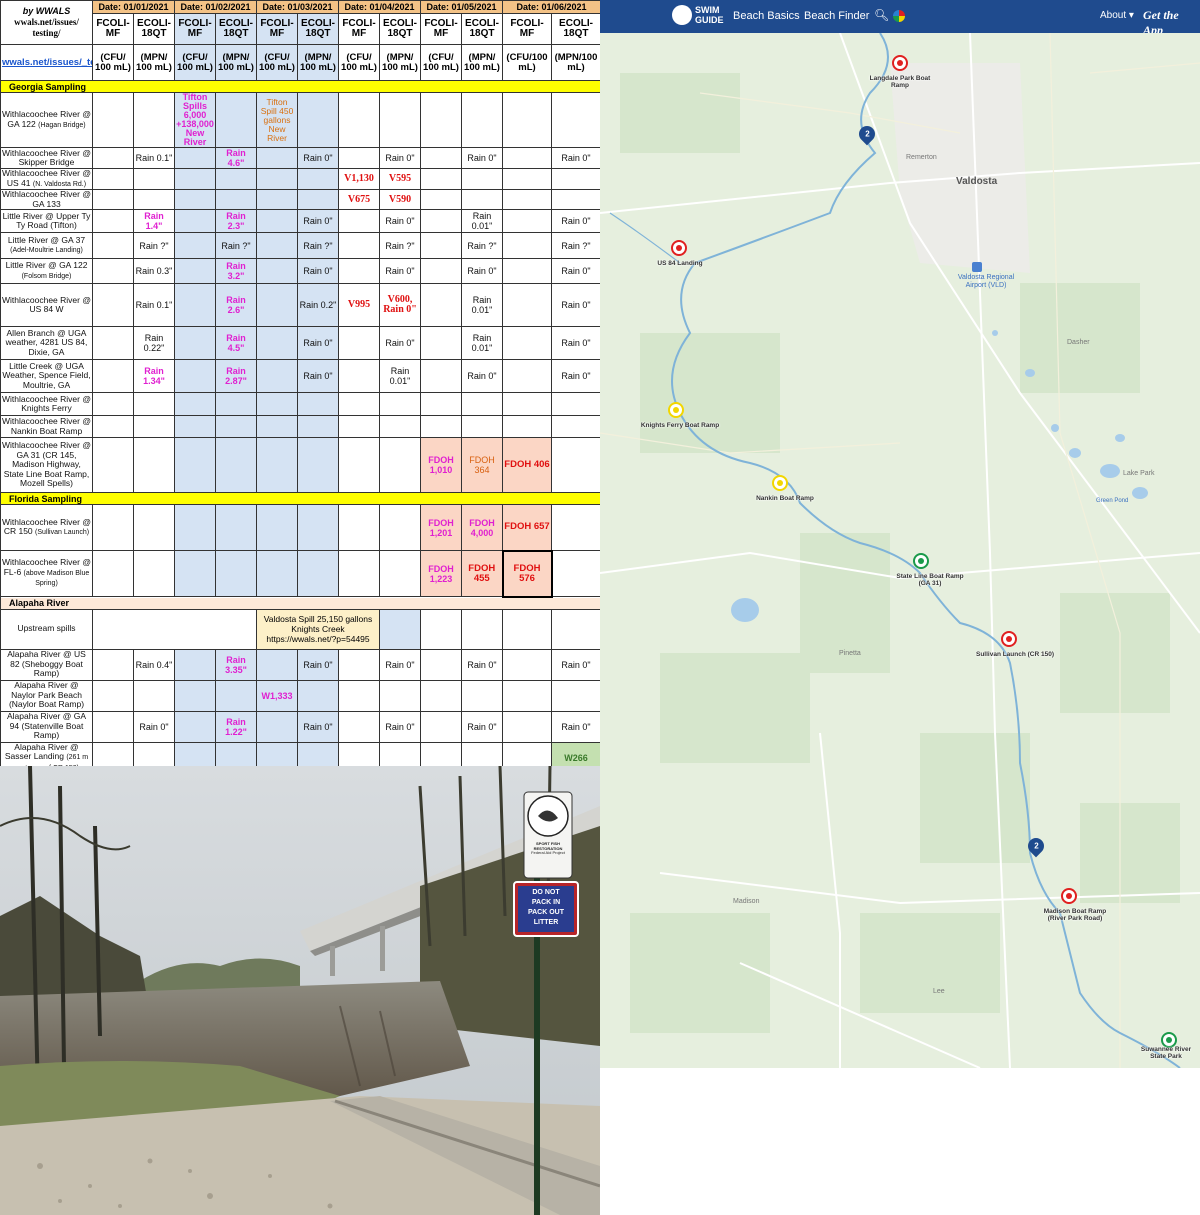 The image size is (1200, 1215). What do you see at coordinates (1166, 1053) in the screenshot?
I see `marker-label: Suwannee River State Park` at bounding box center [1166, 1053].